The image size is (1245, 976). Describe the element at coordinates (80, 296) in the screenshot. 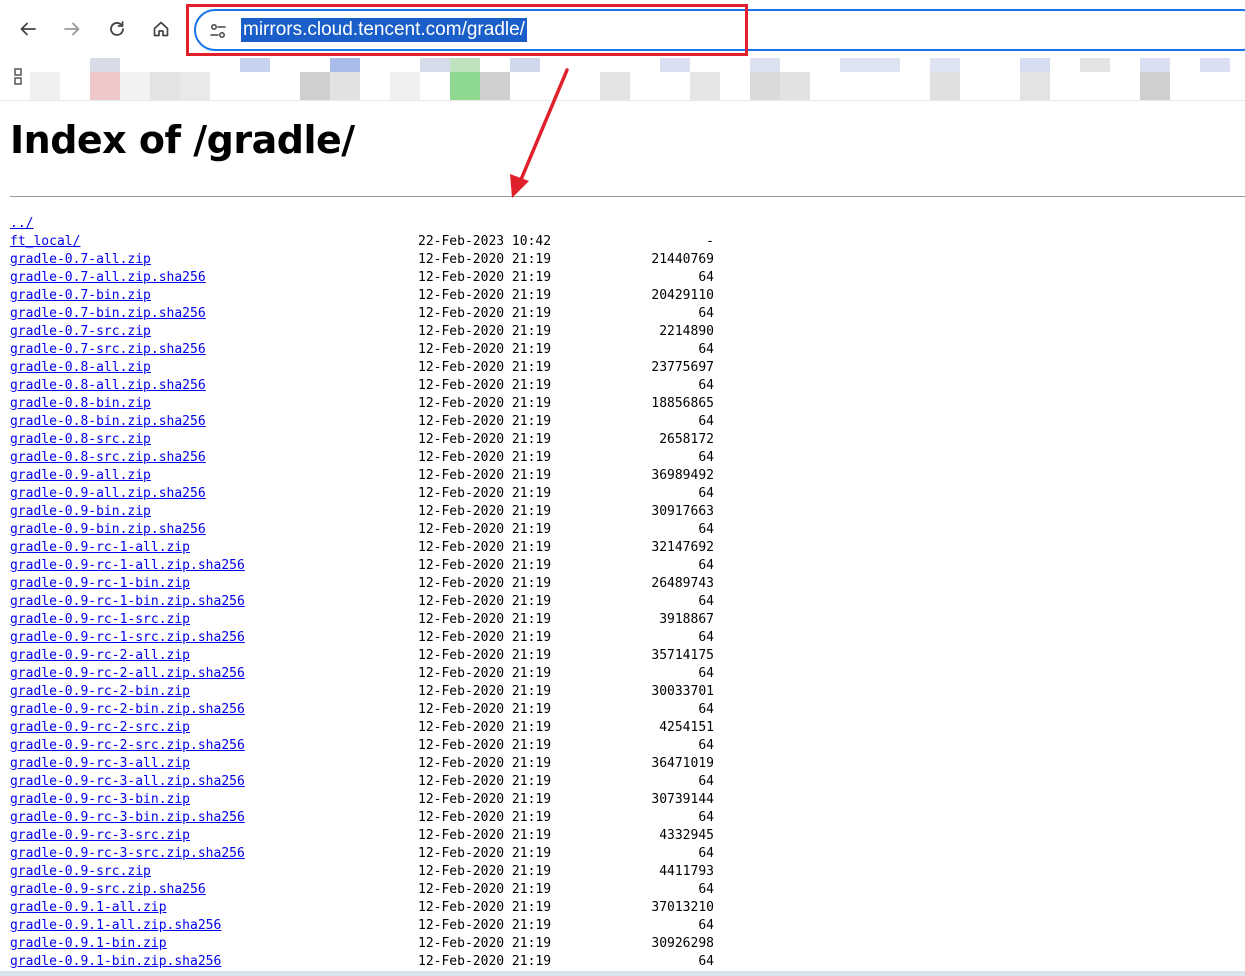

I see `file-link: gradle-0.7-bin.zip` at that location.